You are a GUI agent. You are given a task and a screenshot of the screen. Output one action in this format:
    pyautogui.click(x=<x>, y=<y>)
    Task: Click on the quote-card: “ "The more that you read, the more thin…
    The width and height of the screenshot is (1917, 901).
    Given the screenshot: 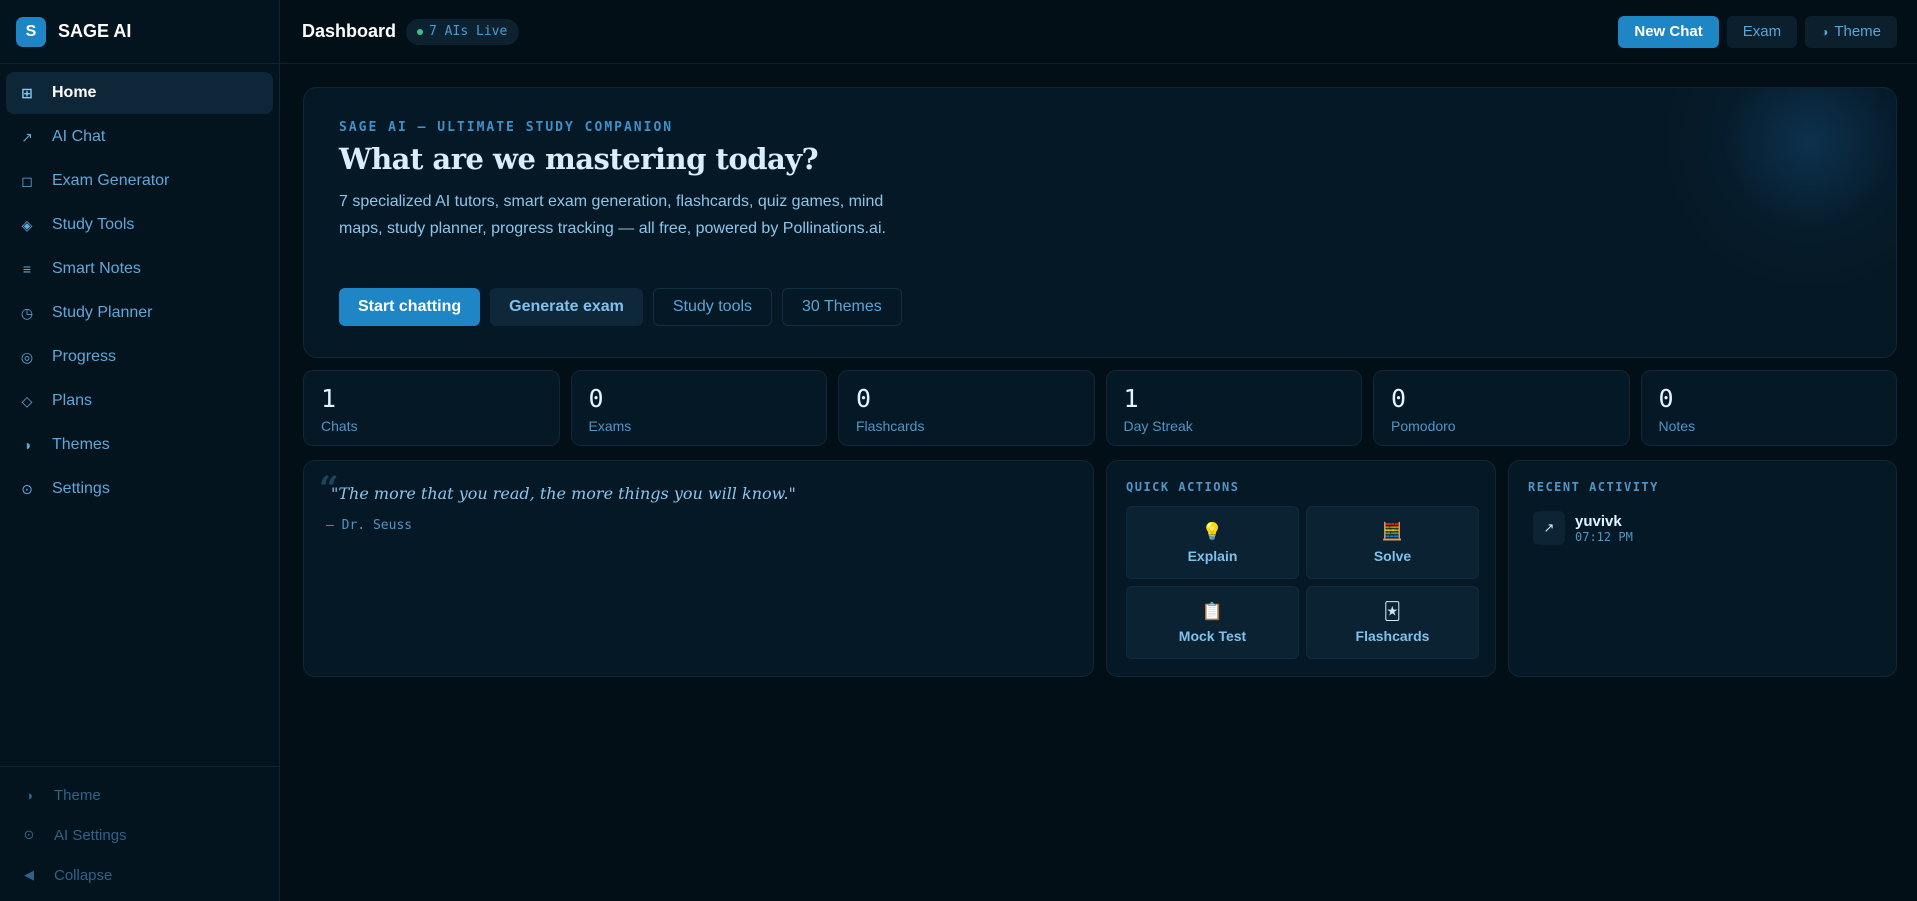 What is the action you would take?
    pyautogui.click(x=698, y=568)
    